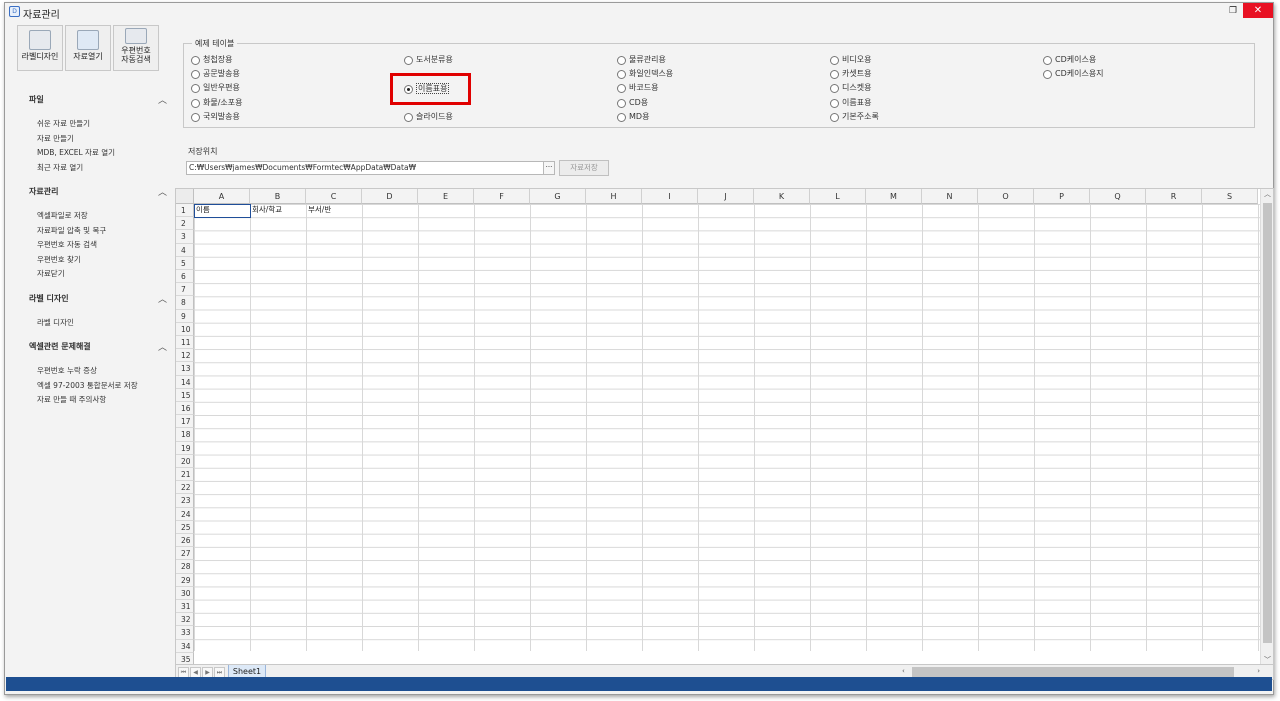  I want to click on sidebar-item: 쉬운 자료 만들기, so click(99, 124).